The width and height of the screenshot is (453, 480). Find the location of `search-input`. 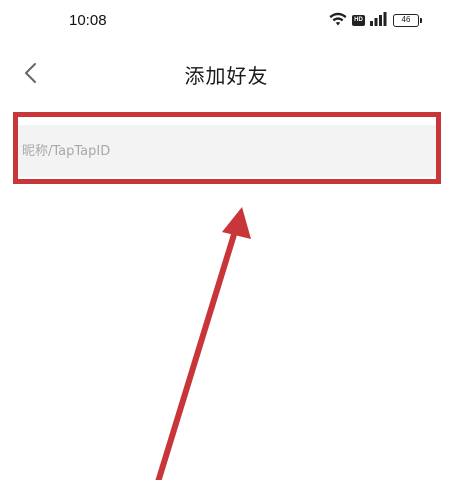

search-input is located at coordinates (227, 151).